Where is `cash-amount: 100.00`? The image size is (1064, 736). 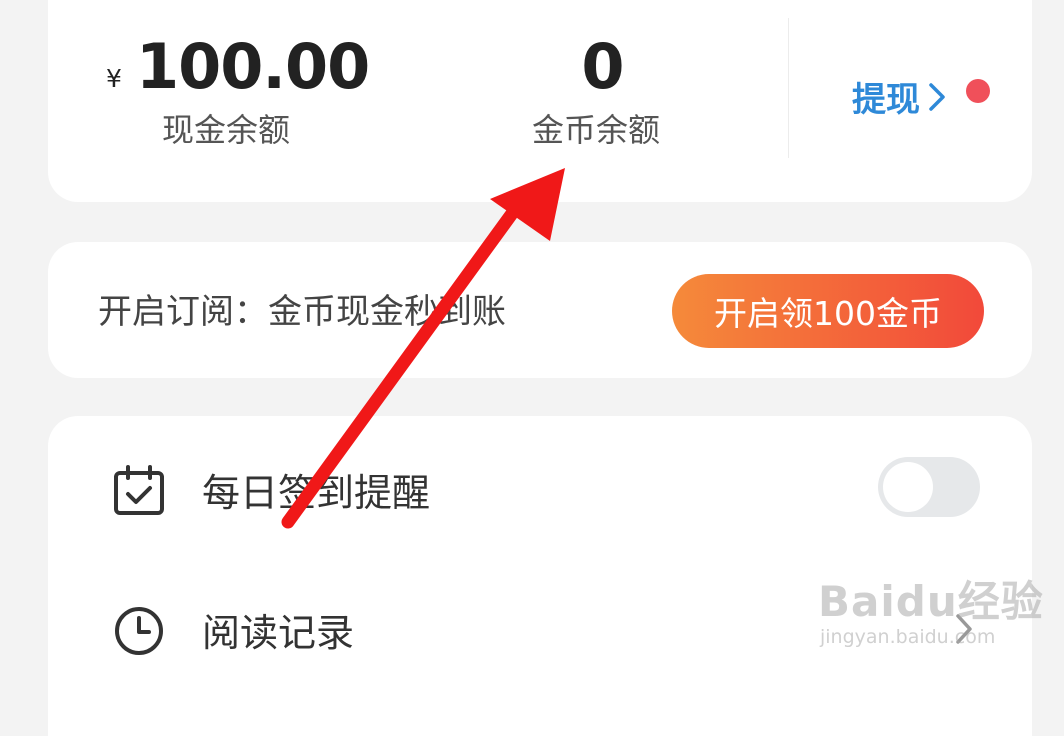 cash-amount: 100.00 is located at coordinates (253, 66).